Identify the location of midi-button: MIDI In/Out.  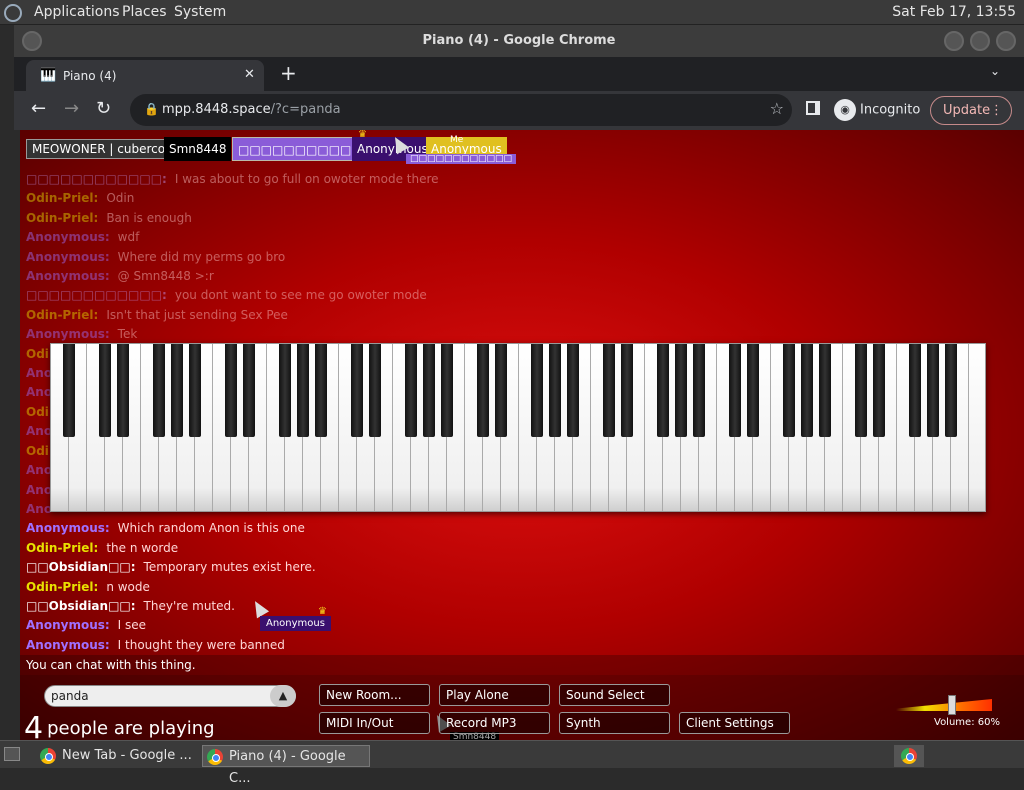
(374, 723).